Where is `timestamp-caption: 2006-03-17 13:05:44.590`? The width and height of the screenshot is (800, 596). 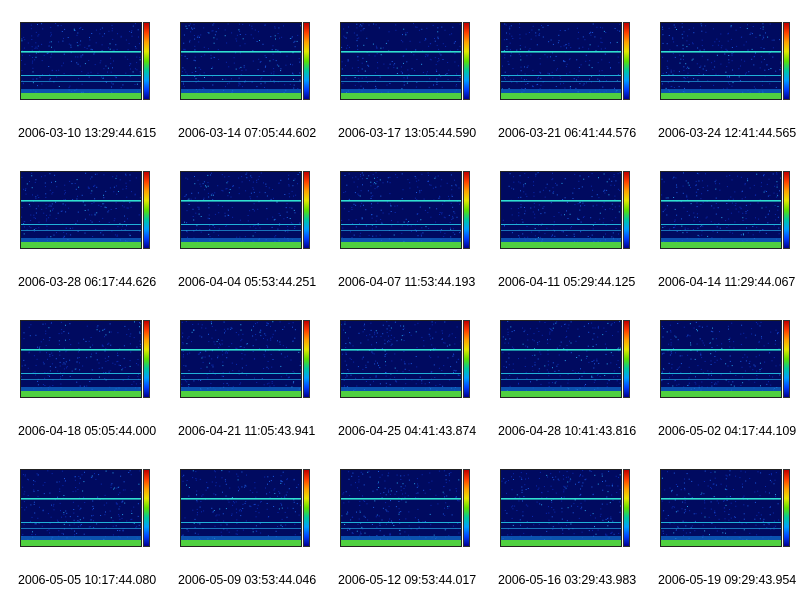 timestamp-caption: 2006-03-17 13:05:44.590 is located at coordinates (407, 133).